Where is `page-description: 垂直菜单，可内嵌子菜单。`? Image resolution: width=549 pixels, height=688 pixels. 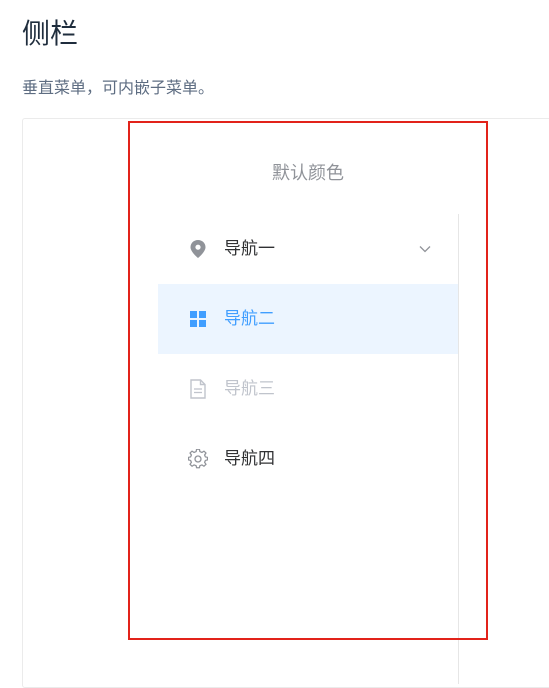
page-description: 垂直菜单，可内嵌子菜单。 is located at coordinates (118, 87).